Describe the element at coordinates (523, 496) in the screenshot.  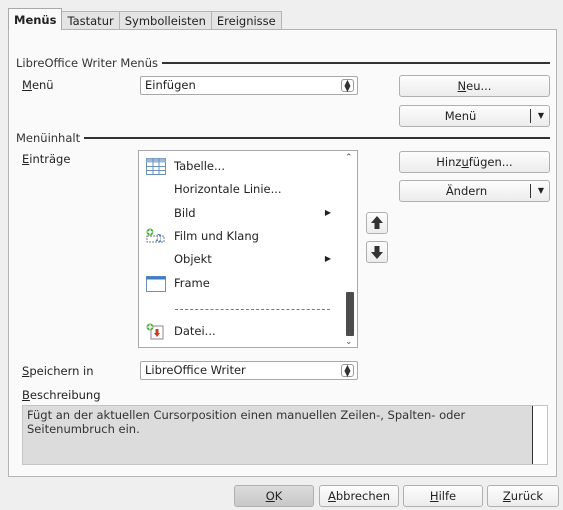
I see `back-button: Zurück` at that location.